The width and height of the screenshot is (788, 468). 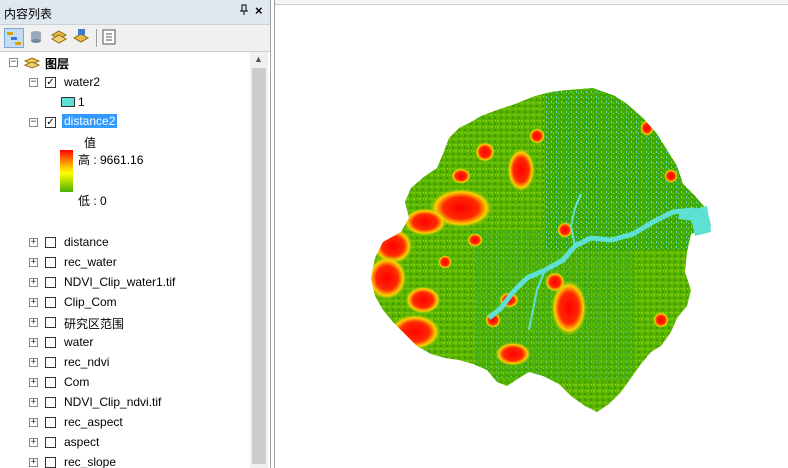 What do you see at coordinates (90, 121) in the screenshot?
I see `layer-label: distance2` at bounding box center [90, 121].